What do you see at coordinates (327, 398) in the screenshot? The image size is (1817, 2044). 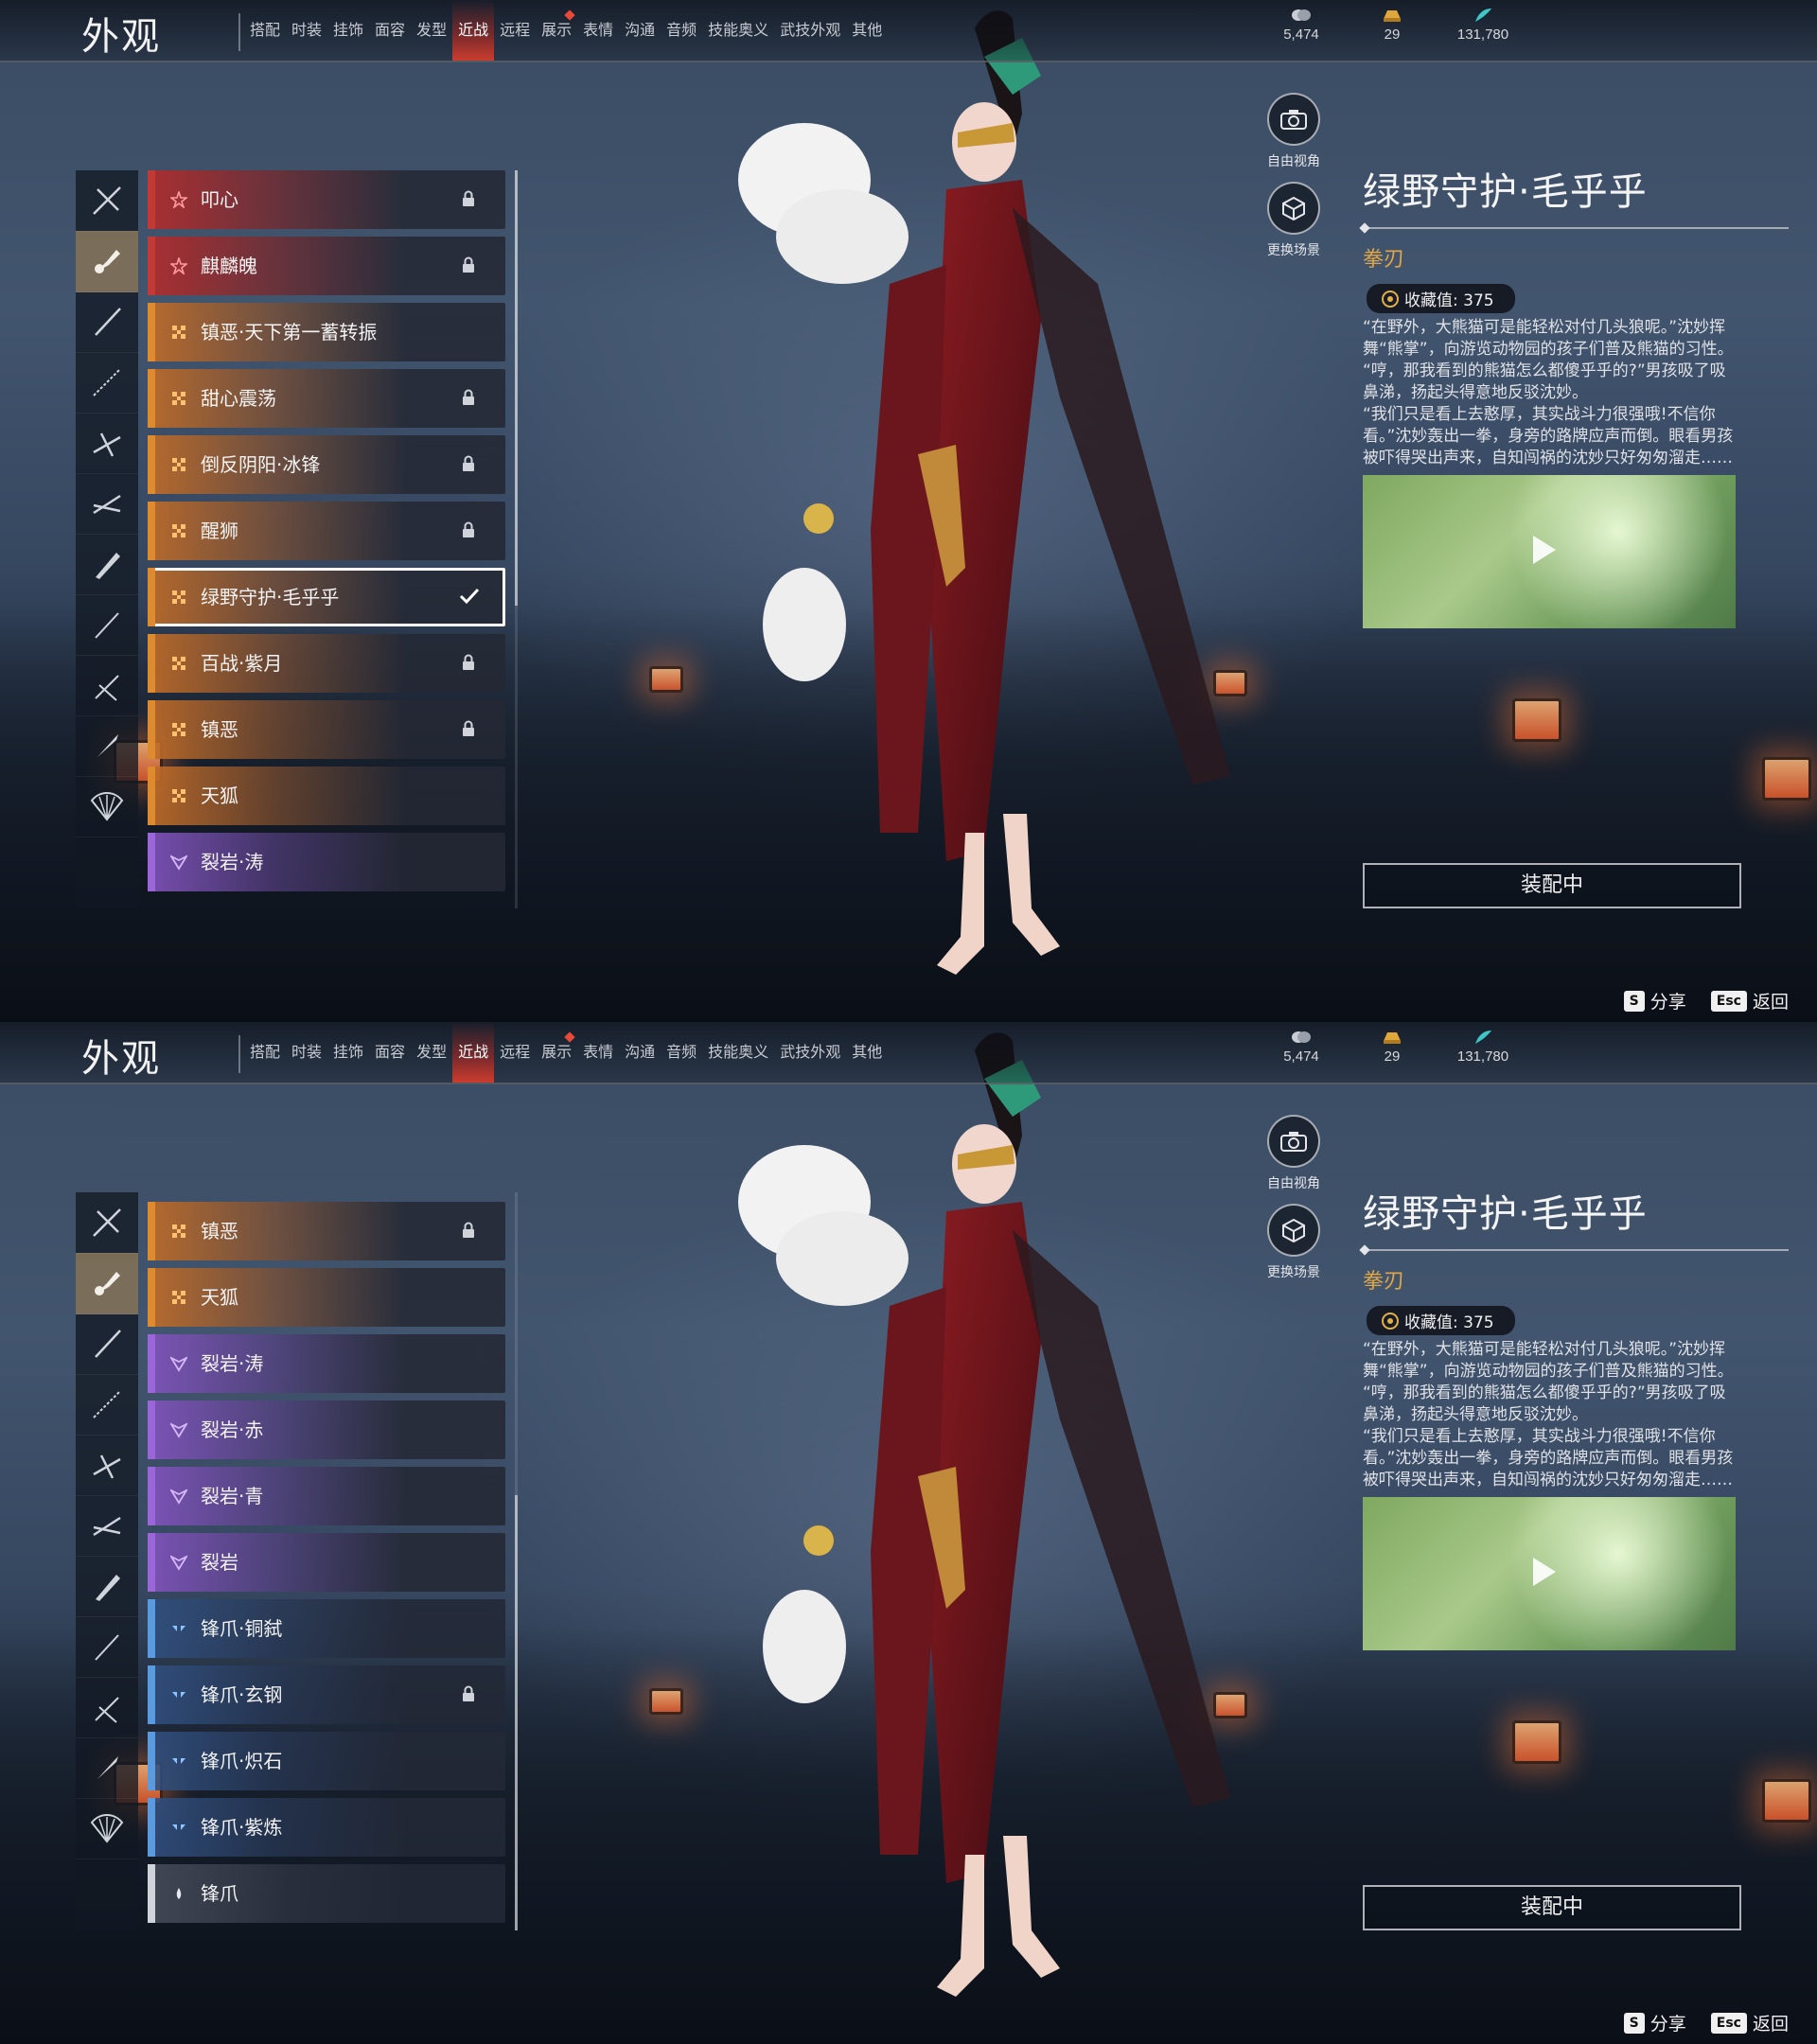 I see `appearance-item-row: 甜心震荡` at bounding box center [327, 398].